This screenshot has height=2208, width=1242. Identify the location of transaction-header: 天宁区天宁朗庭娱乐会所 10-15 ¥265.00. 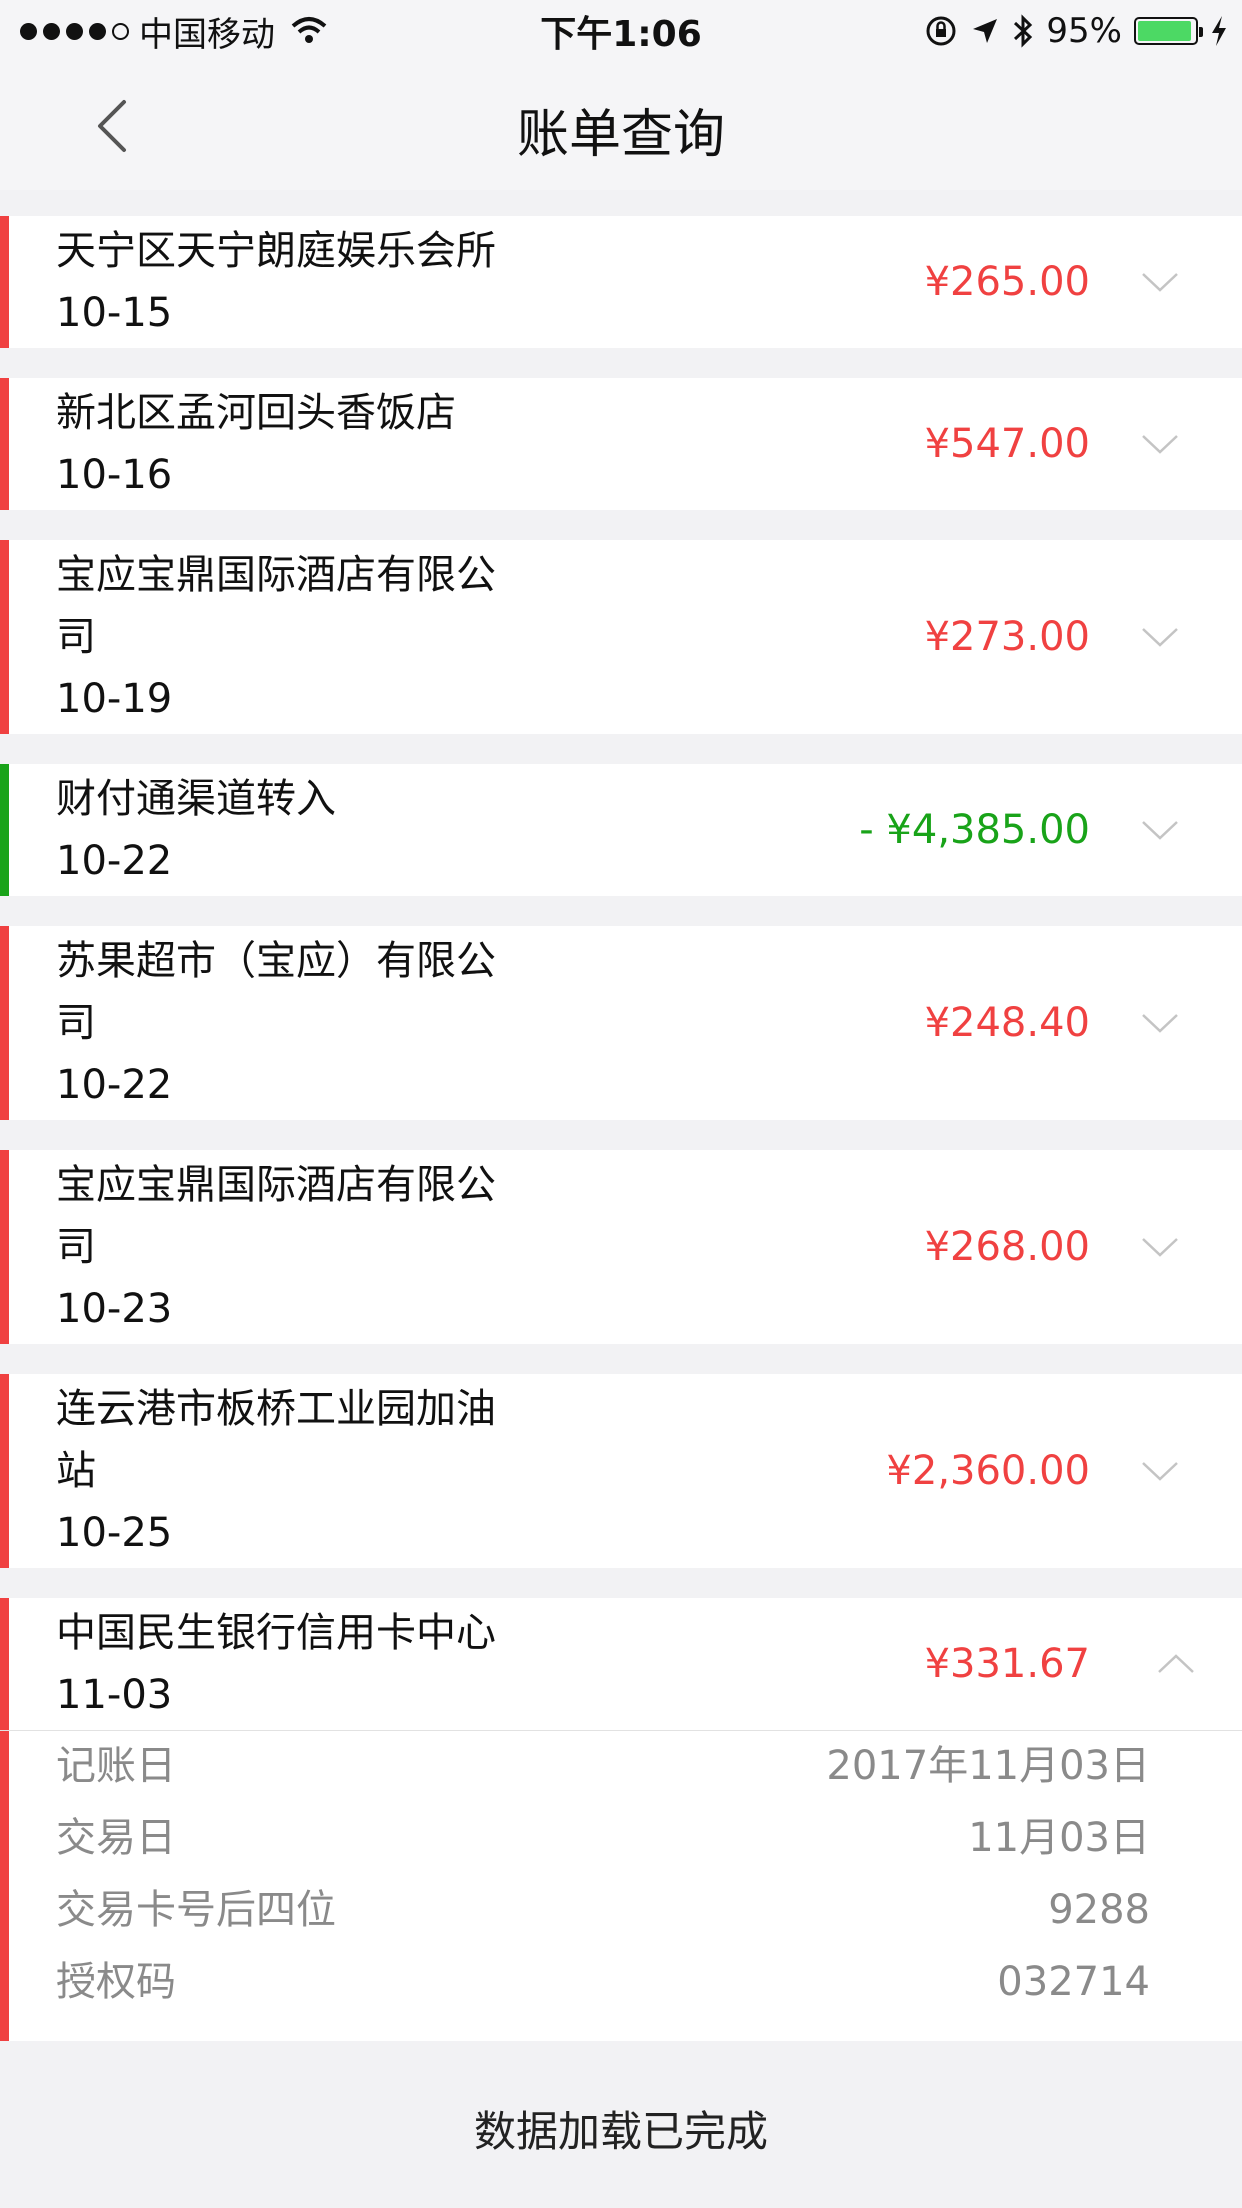
(621, 282).